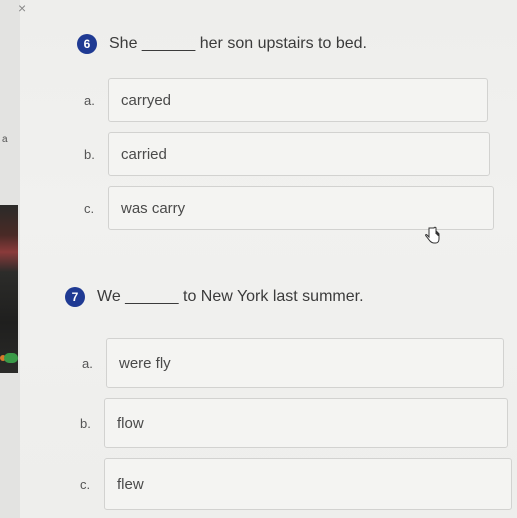 This screenshot has height=518, width=517. What do you see at coordinates (301, 208) in the screenshot?
I see `answer-box: was carry` at bounding box center [301, 208].